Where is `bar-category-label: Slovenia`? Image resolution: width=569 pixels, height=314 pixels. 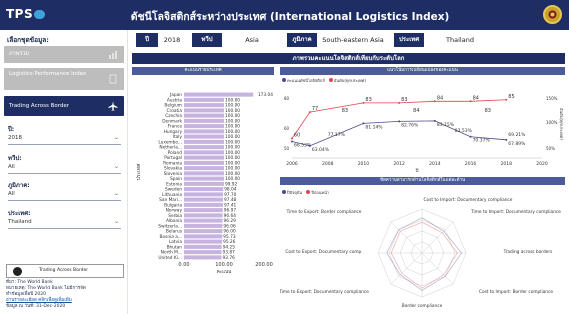 bar-category-label: Slovenia is located at coordinates (173, 174).